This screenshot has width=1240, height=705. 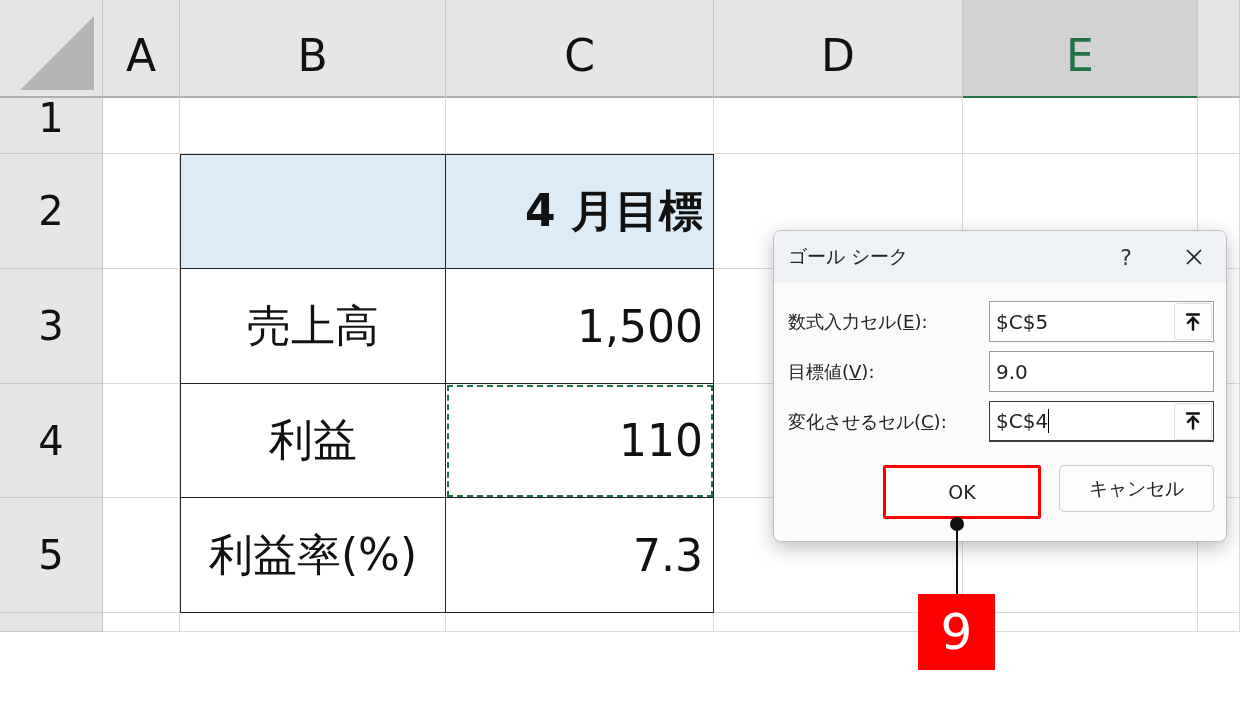 I want to click on dialog-title: ゴール シーク, so click(x=849, y=256).